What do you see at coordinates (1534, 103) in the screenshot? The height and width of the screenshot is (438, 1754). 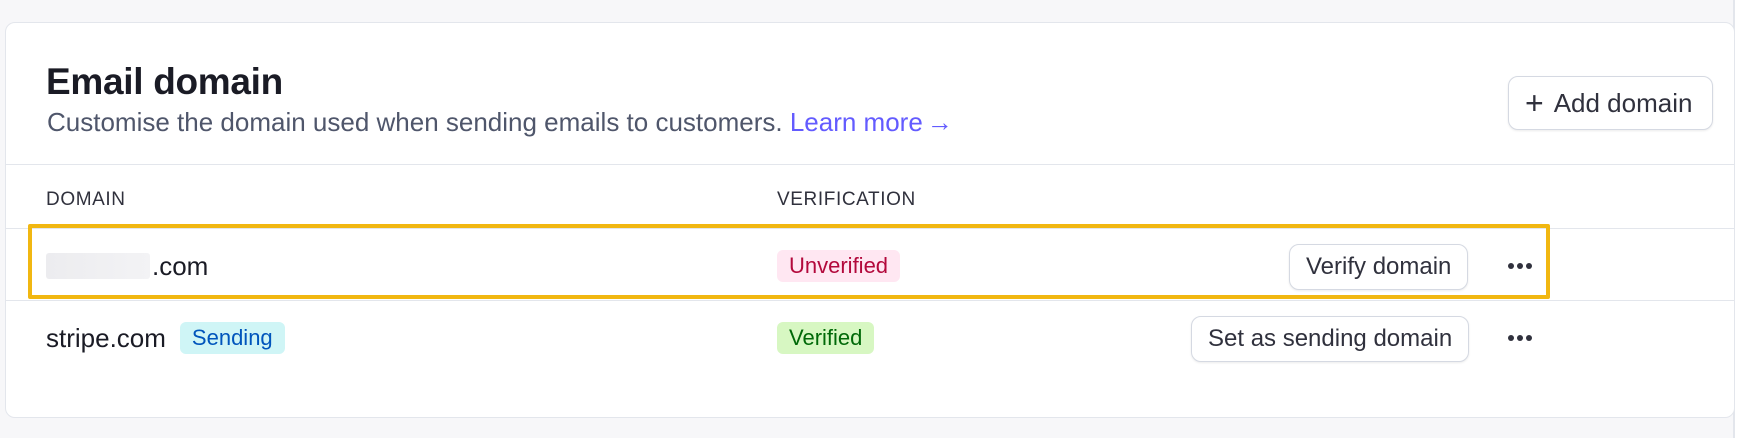 I see `plus-icon: +` at bounding box center [1534, 103].